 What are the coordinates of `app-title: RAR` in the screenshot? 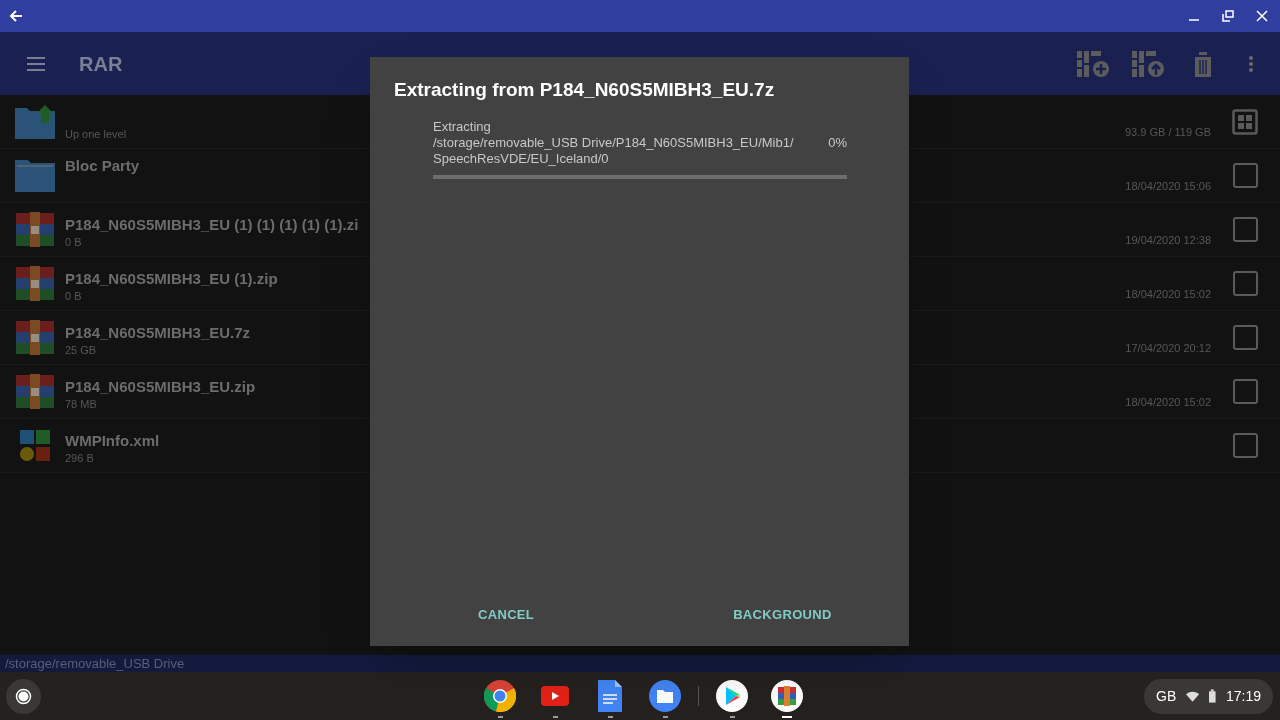 It's located at (101, 64).